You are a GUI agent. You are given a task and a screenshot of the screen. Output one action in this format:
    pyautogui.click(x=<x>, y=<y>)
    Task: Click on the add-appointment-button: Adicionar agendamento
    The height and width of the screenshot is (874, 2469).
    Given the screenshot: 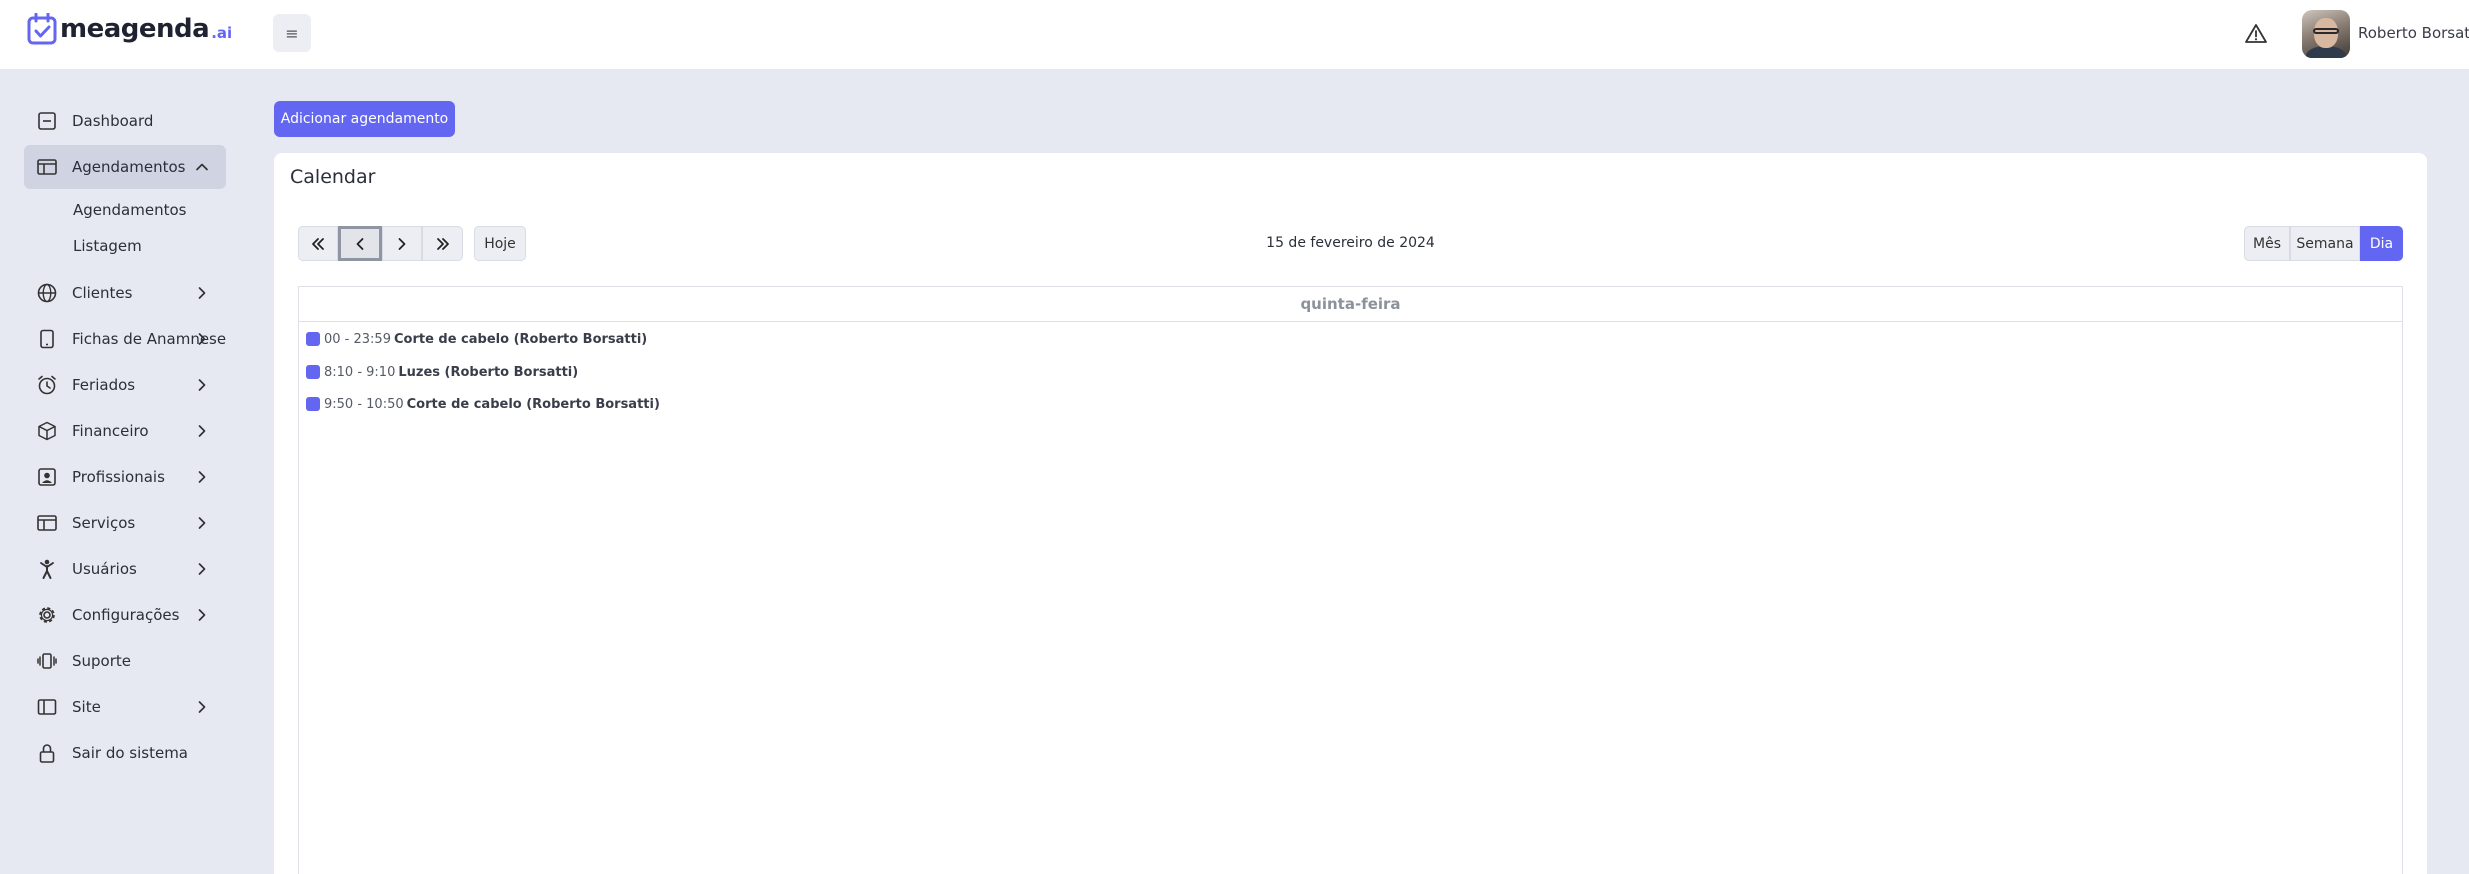 What is the action you would take?
    pyautogui.click(x=364, y=119)
    